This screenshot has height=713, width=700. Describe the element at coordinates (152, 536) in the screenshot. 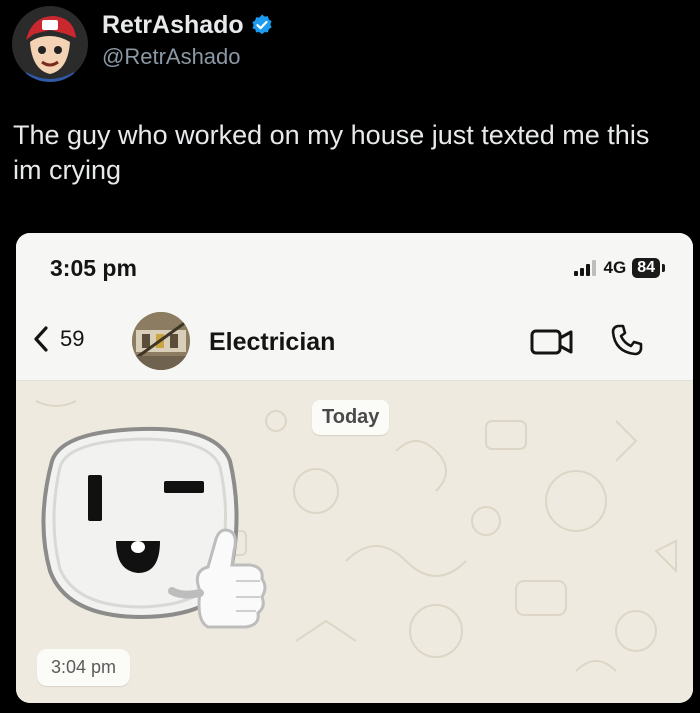

I see `outlet-thumbs-up-sticker` at that location.